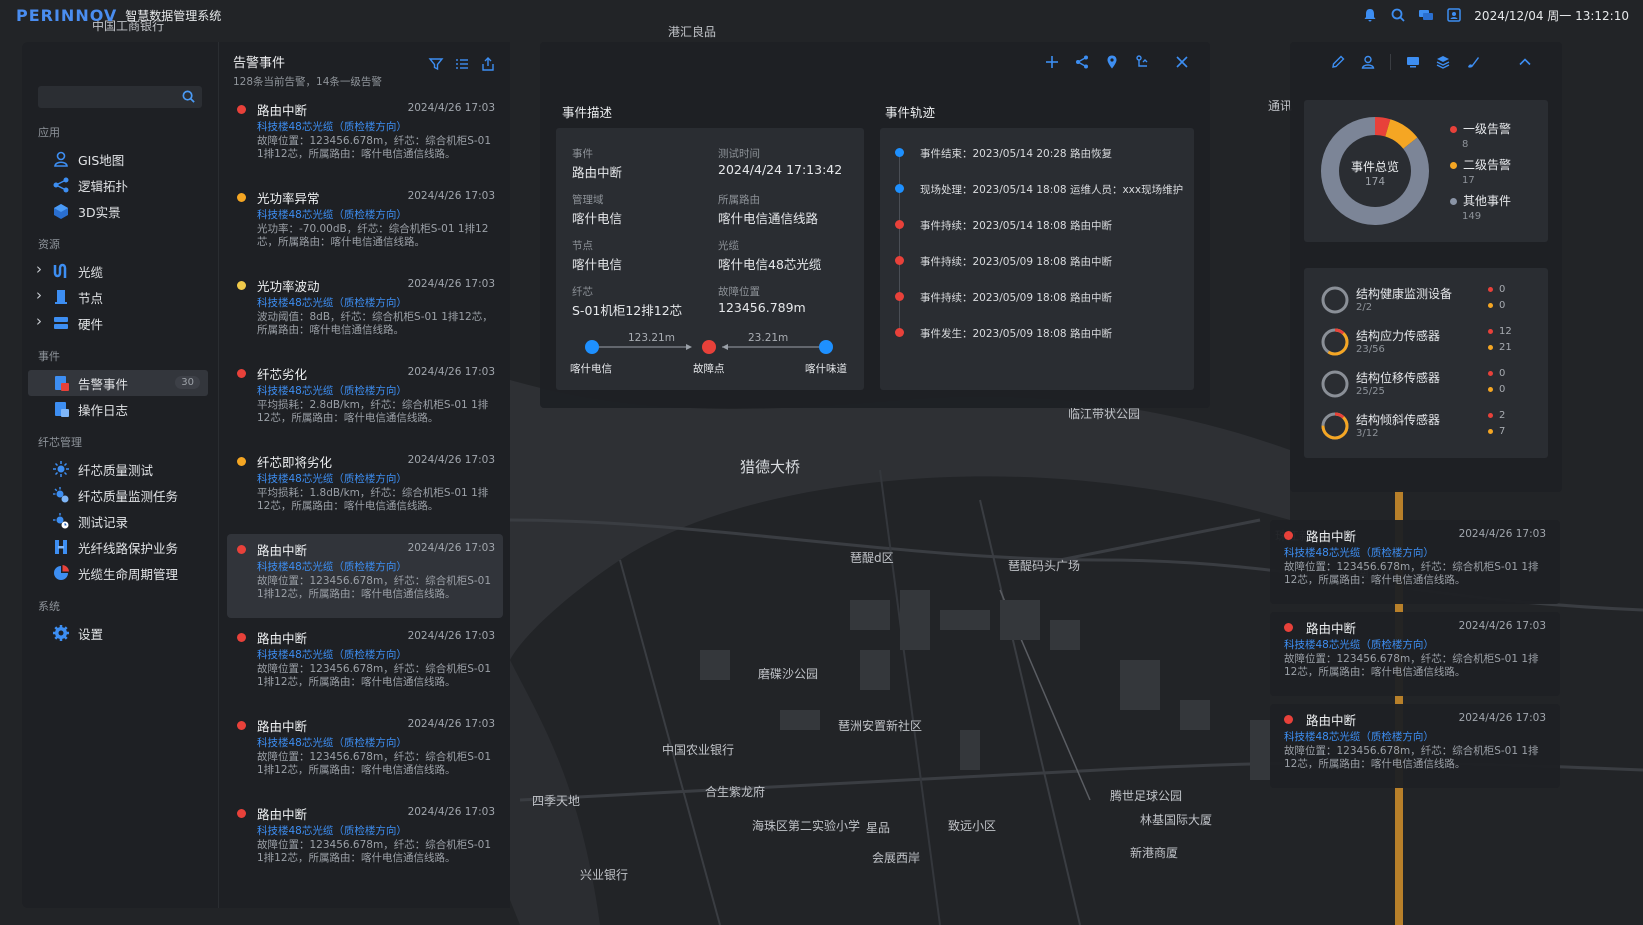 This screenshot has height=925, width=1643. Describe the element at coordinates (1142, 62) in the screenshot. I see `route-trace-icon` at that location.